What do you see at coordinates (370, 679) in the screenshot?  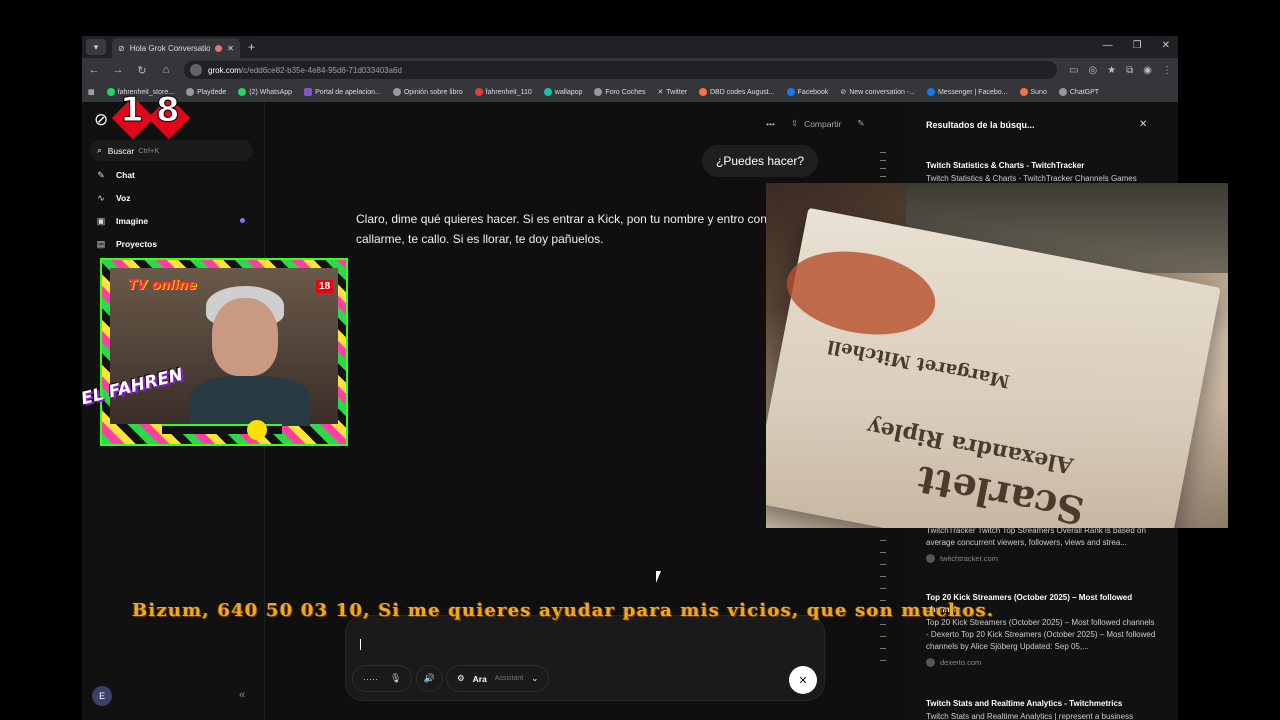 I see `audio-wave-icon: ·····` at bounding box center [370, 679].